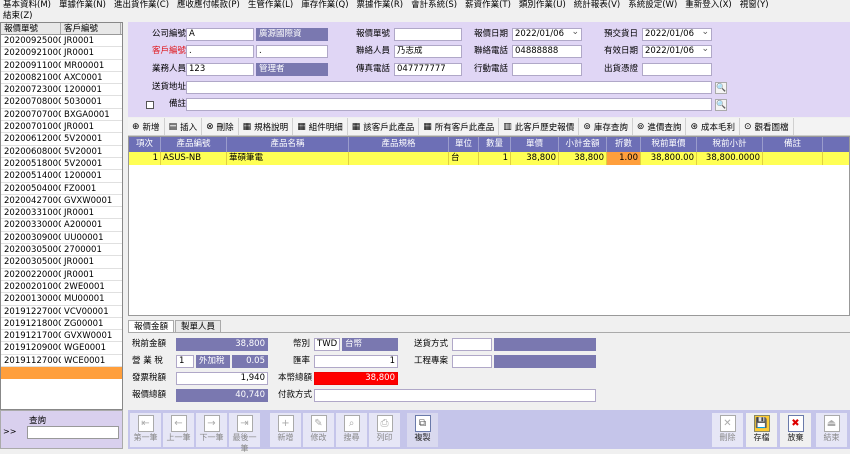 The width and height of the screenshot is (850, 454). What do you see at coordinates (185, 361) in the screenshot?
I see `tax-rate-type-field: 1` at bounding box center [185, 361].